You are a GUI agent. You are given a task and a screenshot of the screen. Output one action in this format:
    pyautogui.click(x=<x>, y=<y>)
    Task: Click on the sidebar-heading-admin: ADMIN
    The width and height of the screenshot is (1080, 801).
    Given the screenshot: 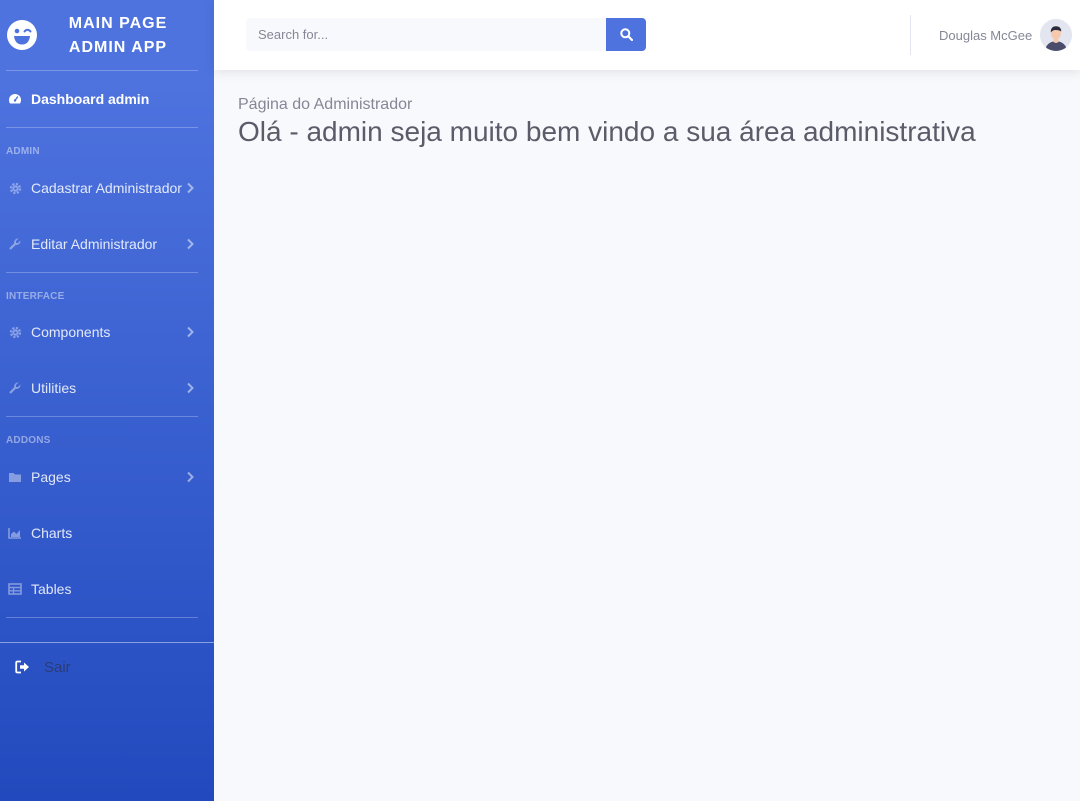 What is the action you would take?
    pyautogui.click(x=23, y=151)
    